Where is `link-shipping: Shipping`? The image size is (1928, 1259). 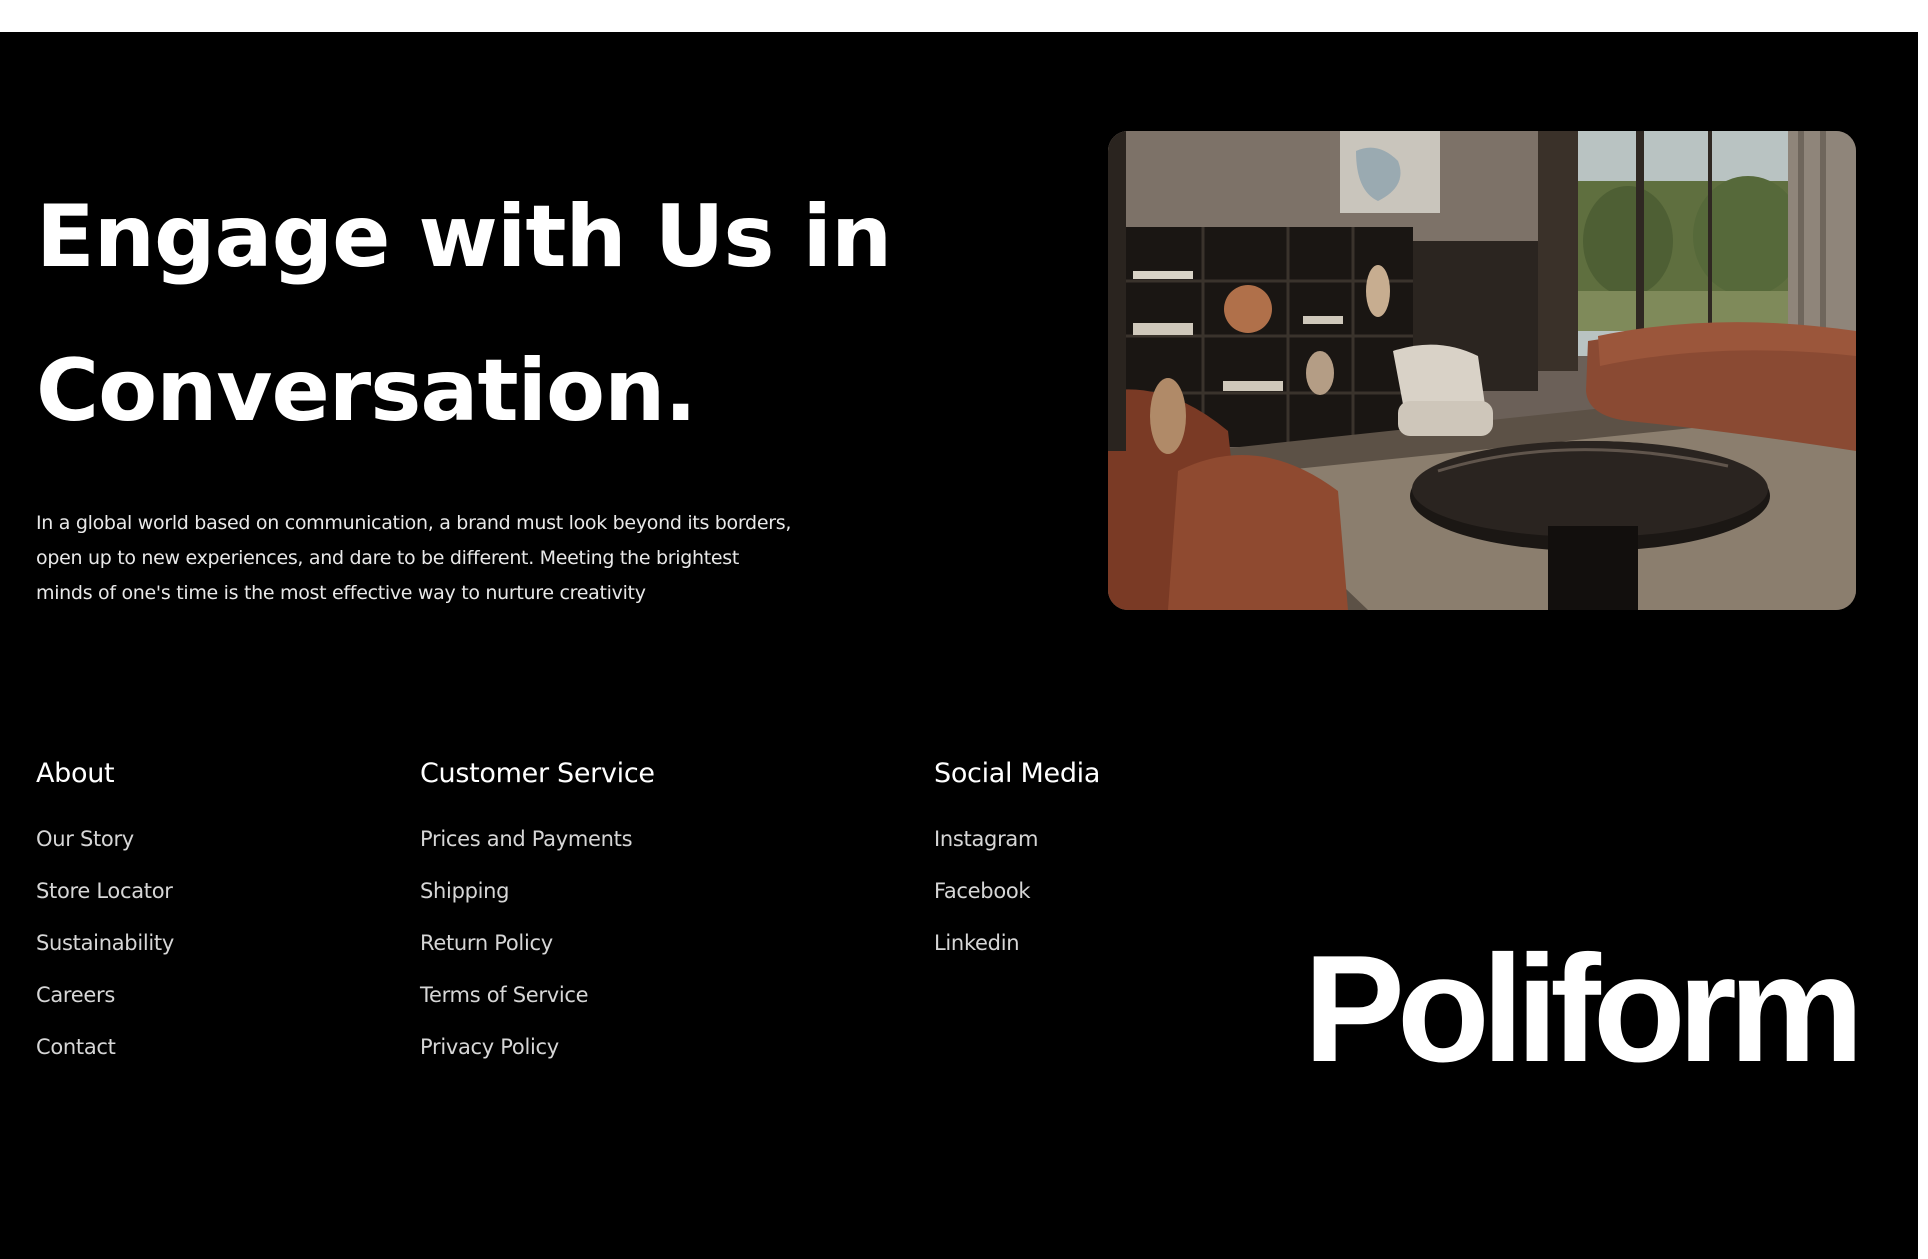
link-shipping: Shipping is located at coordinates (537, 891).